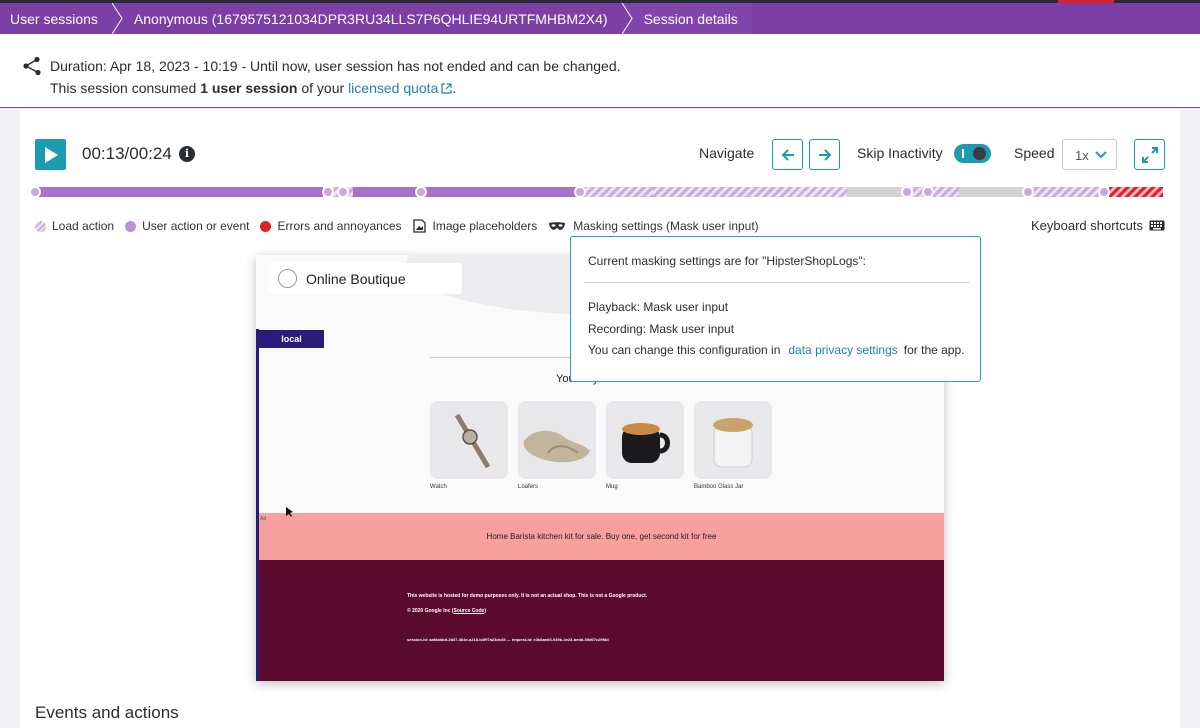 The image size is (1200, 728). What do you see at coordinates (263, 519) in the screenshot?
I see `ad-label: Ad` at bounding box center [263, 519].